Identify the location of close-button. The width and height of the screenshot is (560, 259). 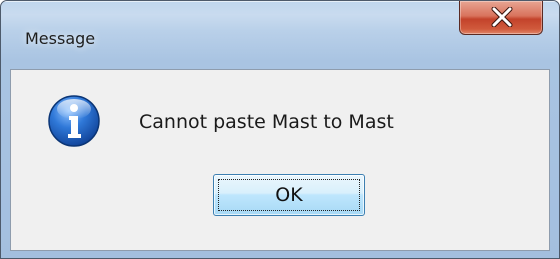
(501, 18).